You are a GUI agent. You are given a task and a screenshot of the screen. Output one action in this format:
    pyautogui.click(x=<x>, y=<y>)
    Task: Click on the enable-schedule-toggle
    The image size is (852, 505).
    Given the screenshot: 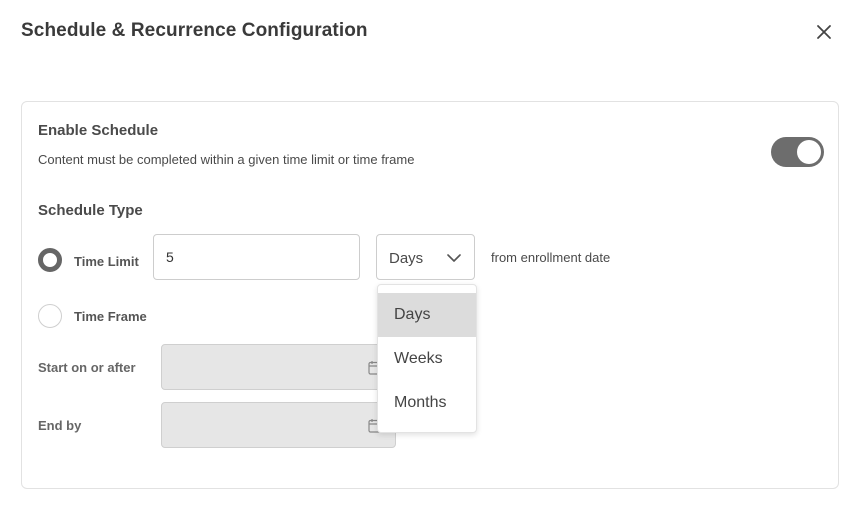 What is the action you would take?
    pyautogui.click(x=797, y=152)
    